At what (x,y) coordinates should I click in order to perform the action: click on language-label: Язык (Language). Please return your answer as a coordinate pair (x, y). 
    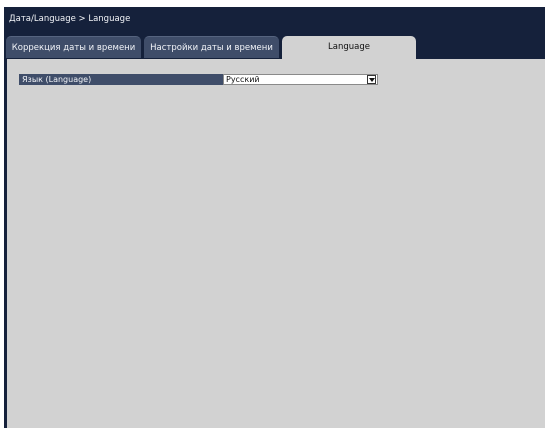
    Looking at the image, I should click on (121, 79).